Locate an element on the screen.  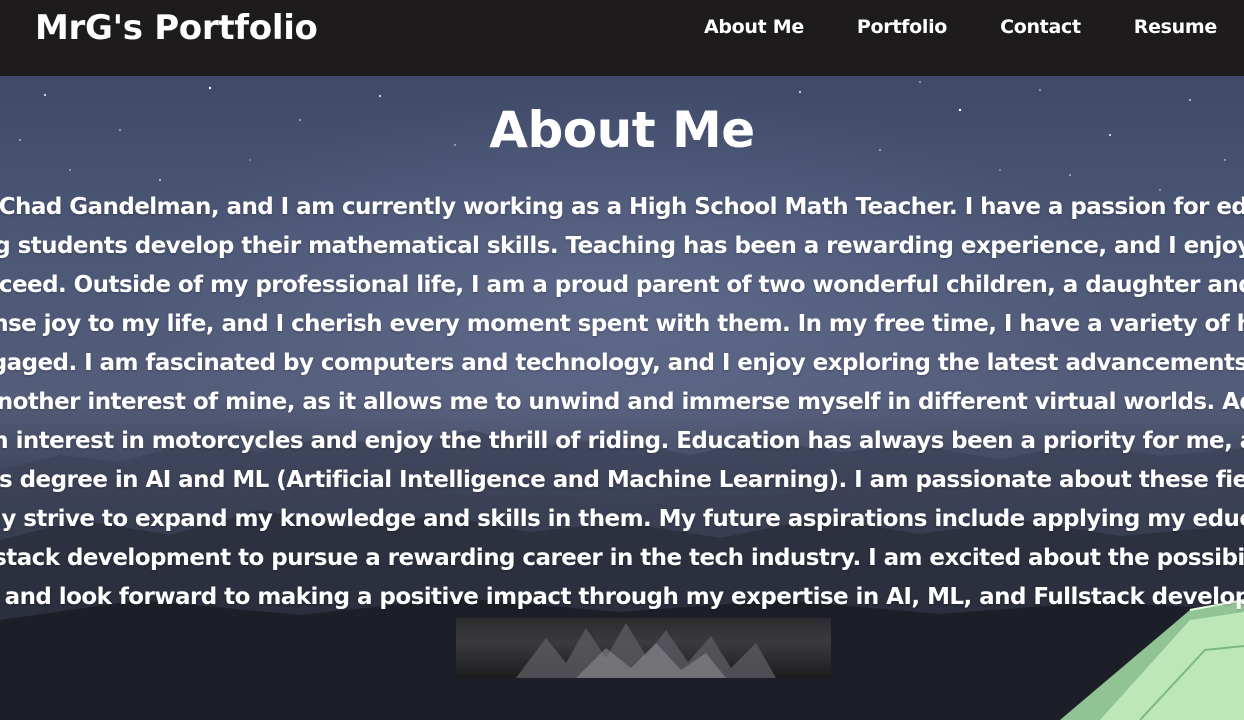
nav-links: About Me Portfolio Contact Resume is located at coordinates (934, 27).